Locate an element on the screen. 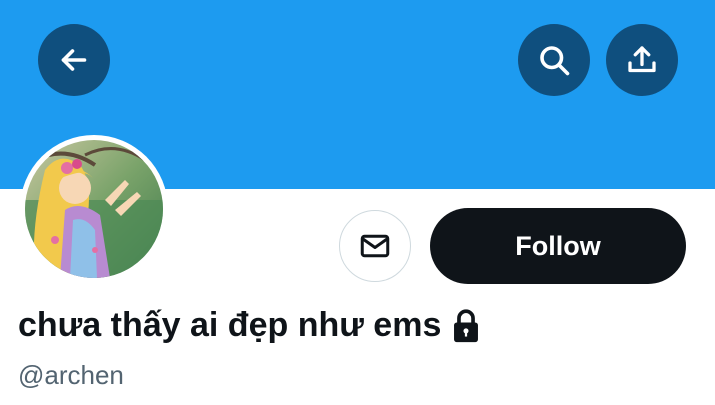 This screenshot has width=715, height=405. follow-label: Follow is located at coordinates (558, 245).